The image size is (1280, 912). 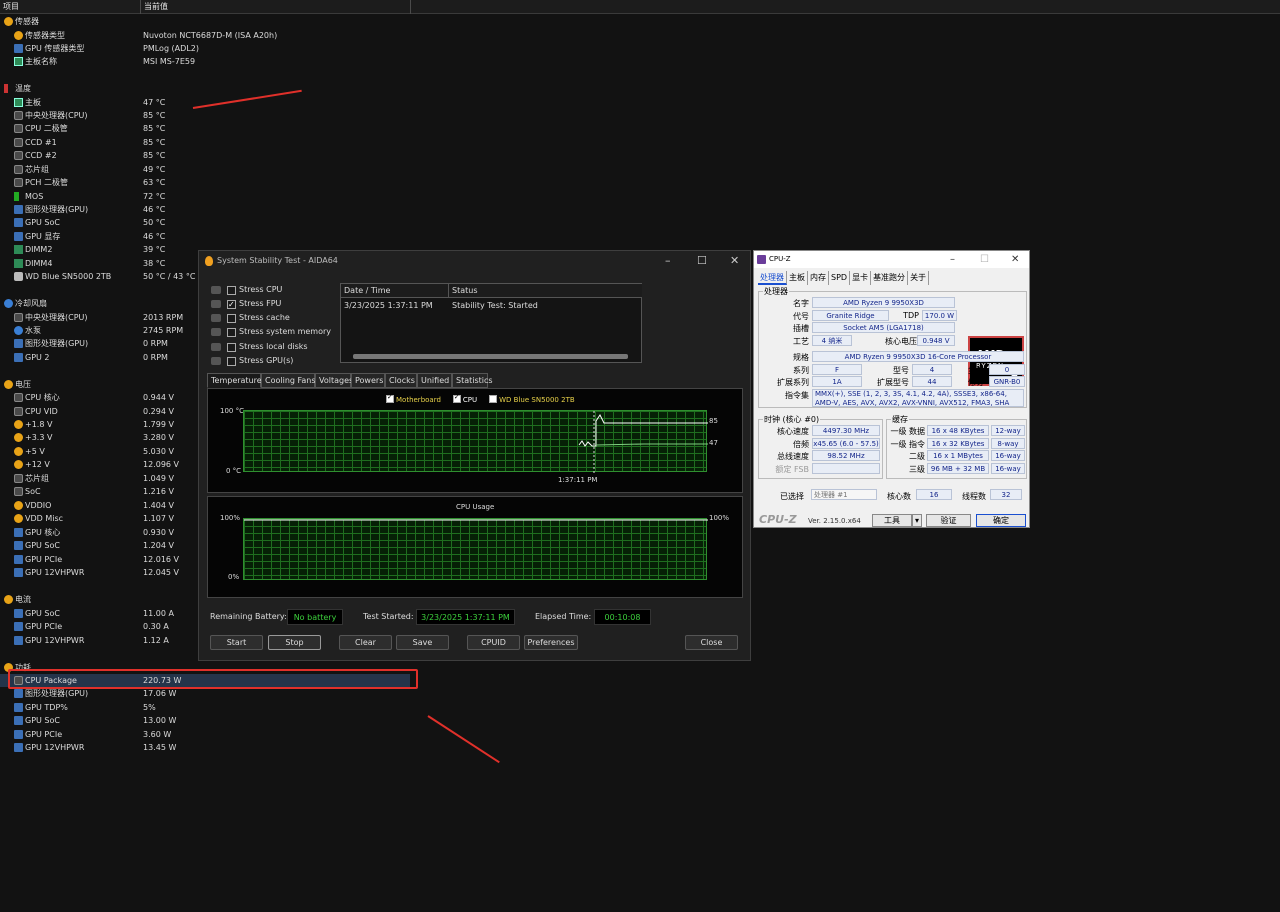 What do you see at coordinates (205, 115) in the screenshot?
I see `tree-row: 中央处理器(CPU) 85 °C` at bounding box center [205, 115].